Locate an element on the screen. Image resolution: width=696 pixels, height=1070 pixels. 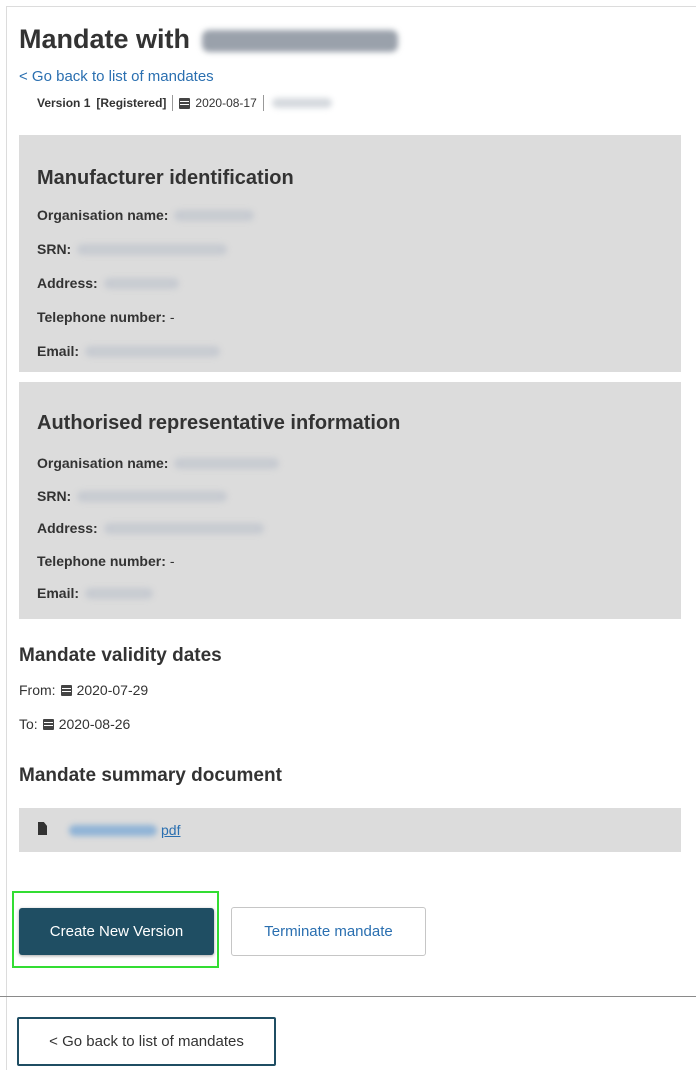
validity-to-row: To: 2020-08-26 is located at coordinates (74, 724).